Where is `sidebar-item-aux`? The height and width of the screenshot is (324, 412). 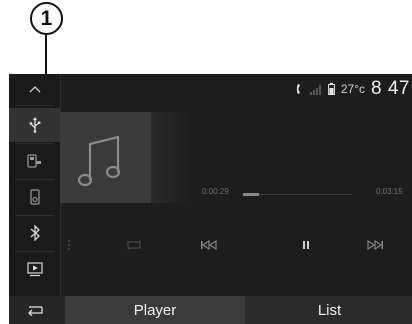
sidebar-item-aux is located at coordinates (34, 161).